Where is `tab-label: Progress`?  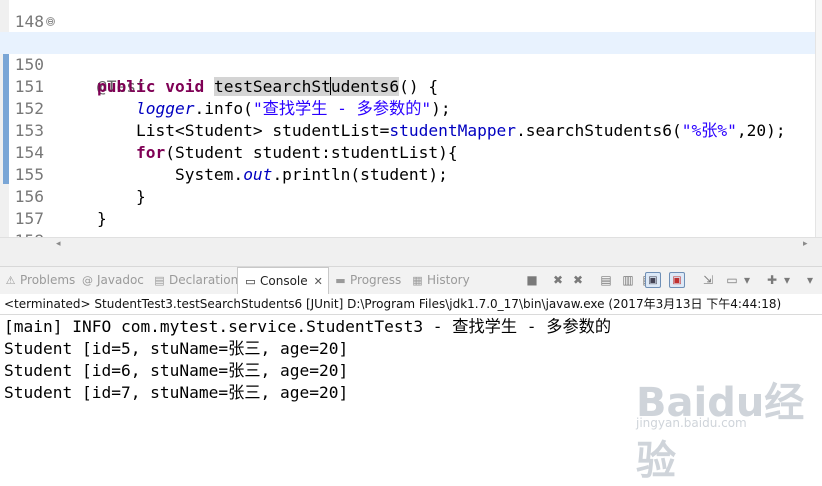 tab-label: Progress is located at coordinates (376, 280).